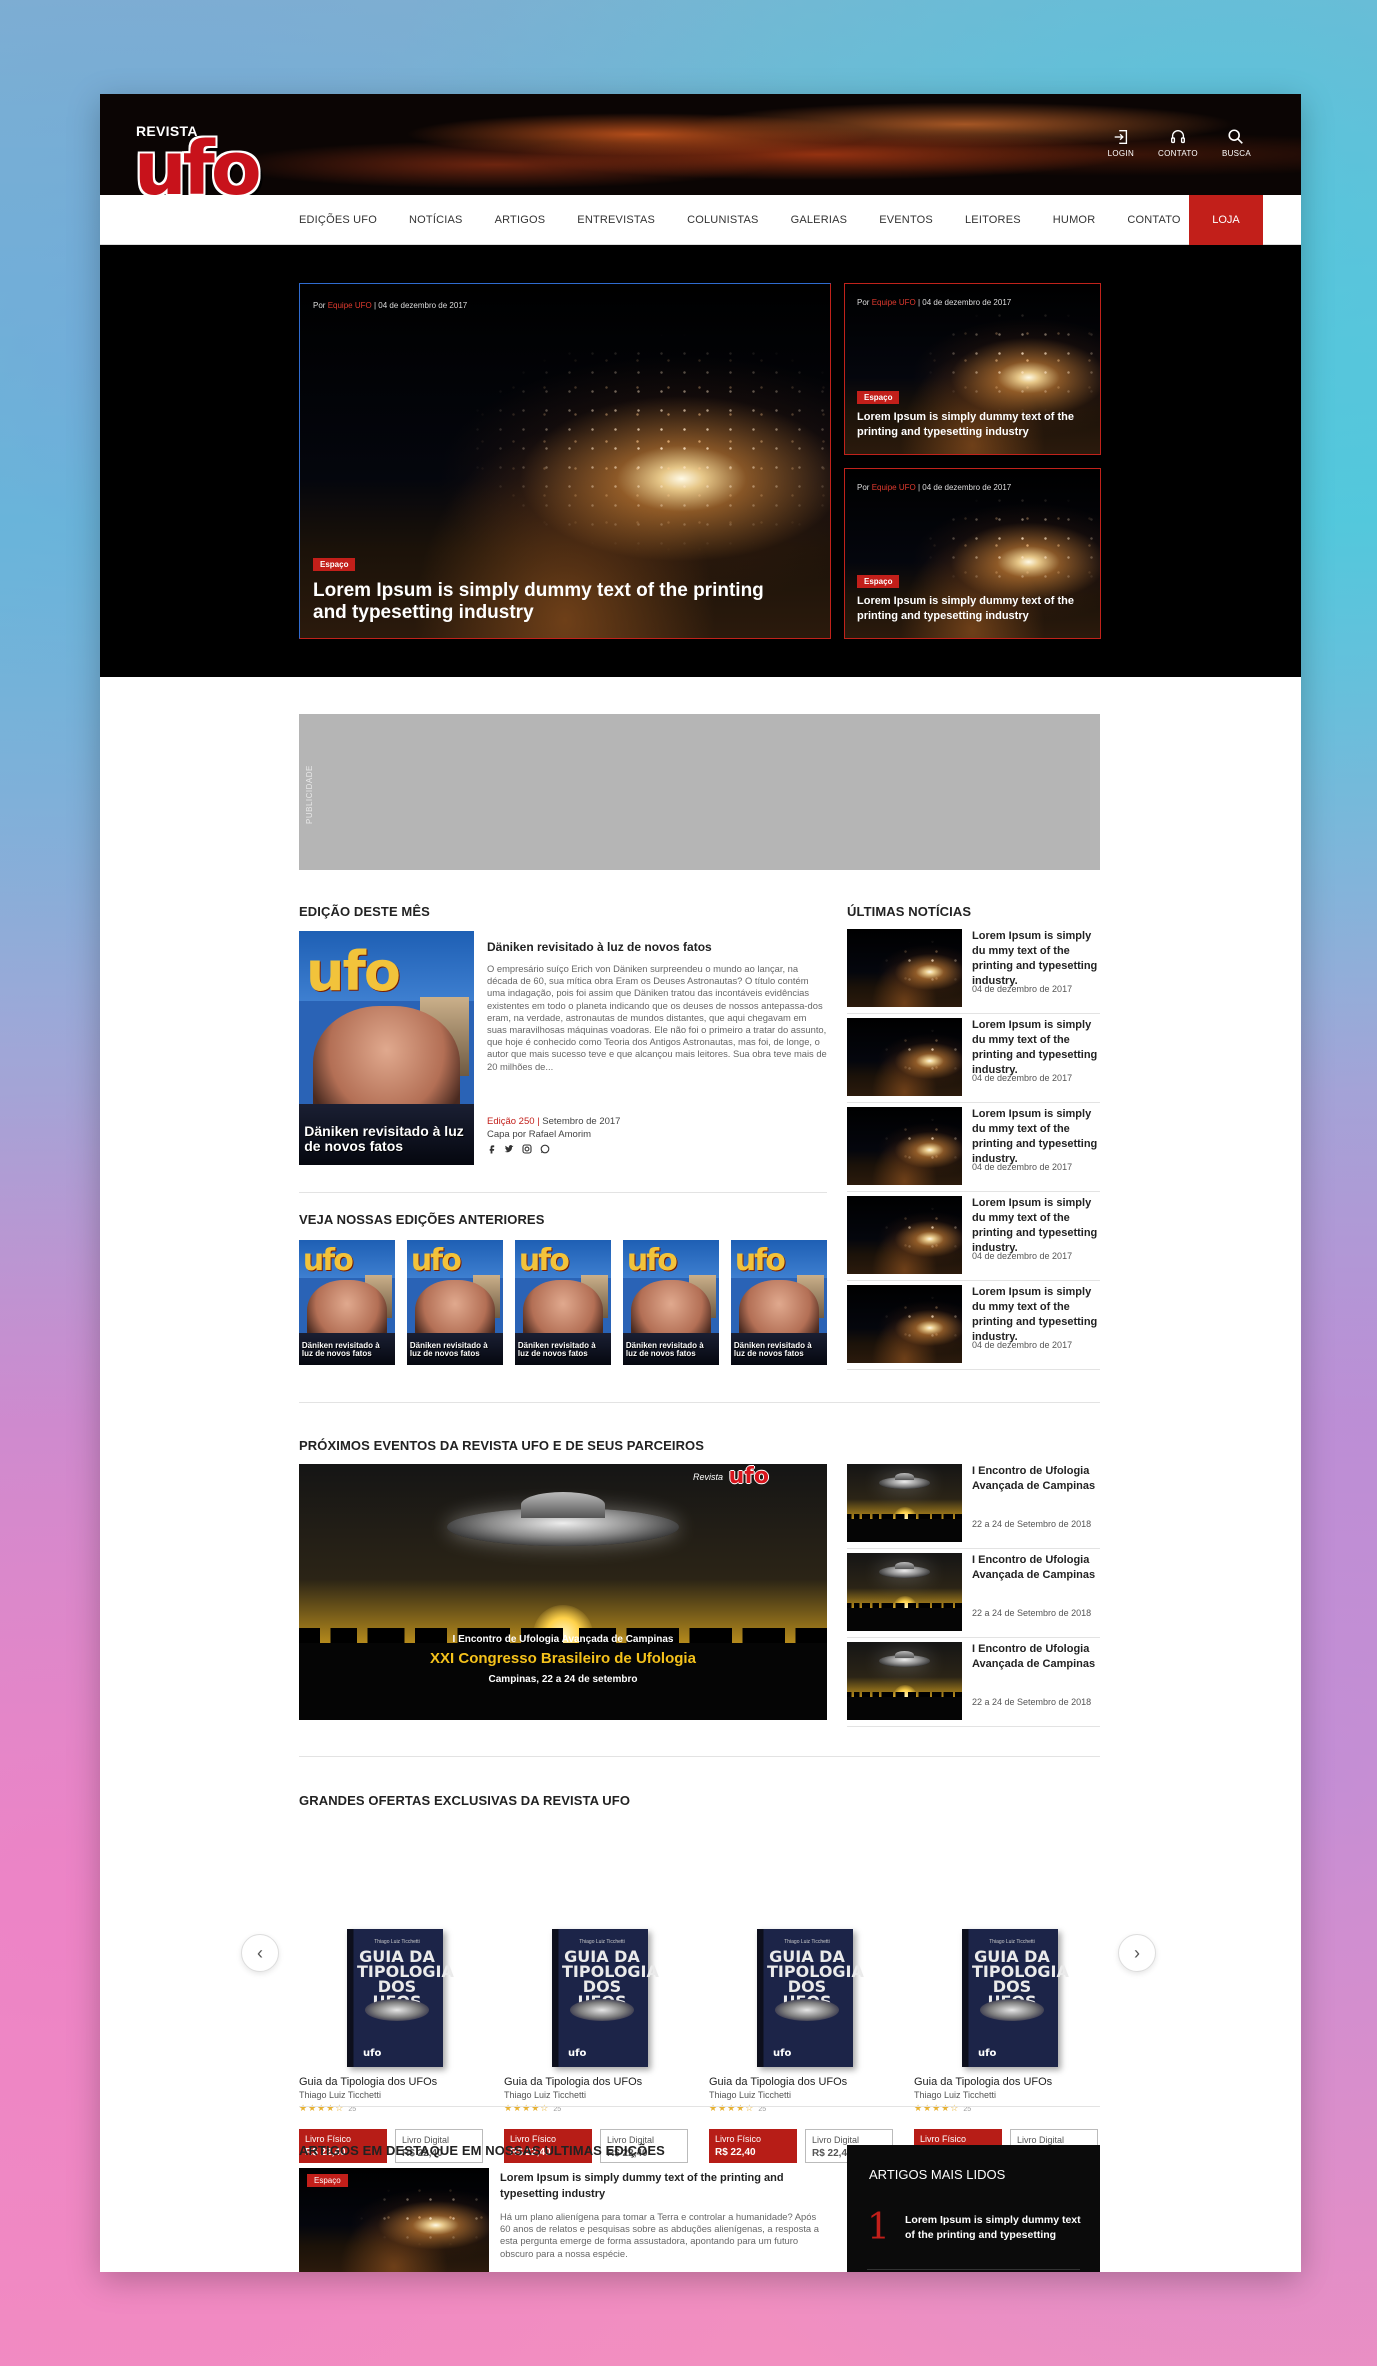 The image size is (1377, 2366). What do you see at coordinates (1178, 143) in the screenshot?
I see `contact-button: CONTATO` at bounding box center [1178, 143].